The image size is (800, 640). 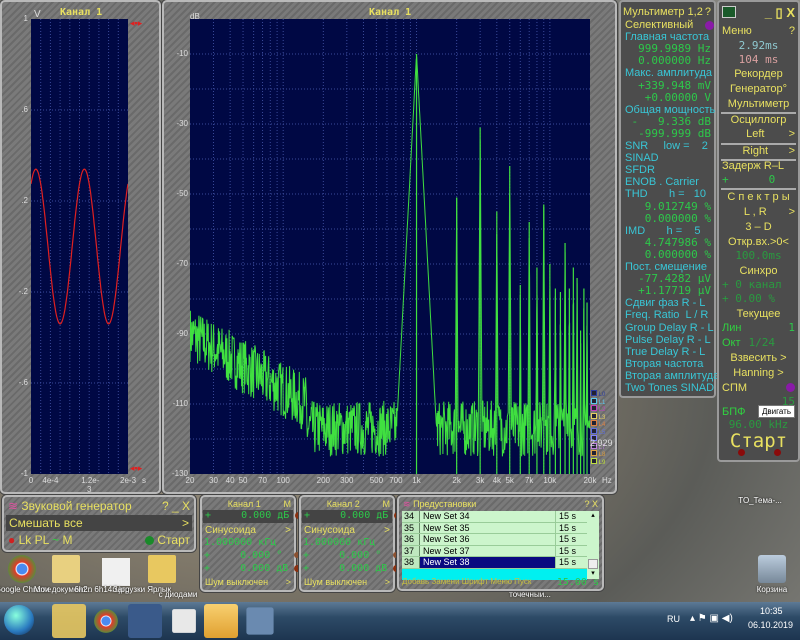 I want to click on taskbar-paint, so click(x=260, y=621).